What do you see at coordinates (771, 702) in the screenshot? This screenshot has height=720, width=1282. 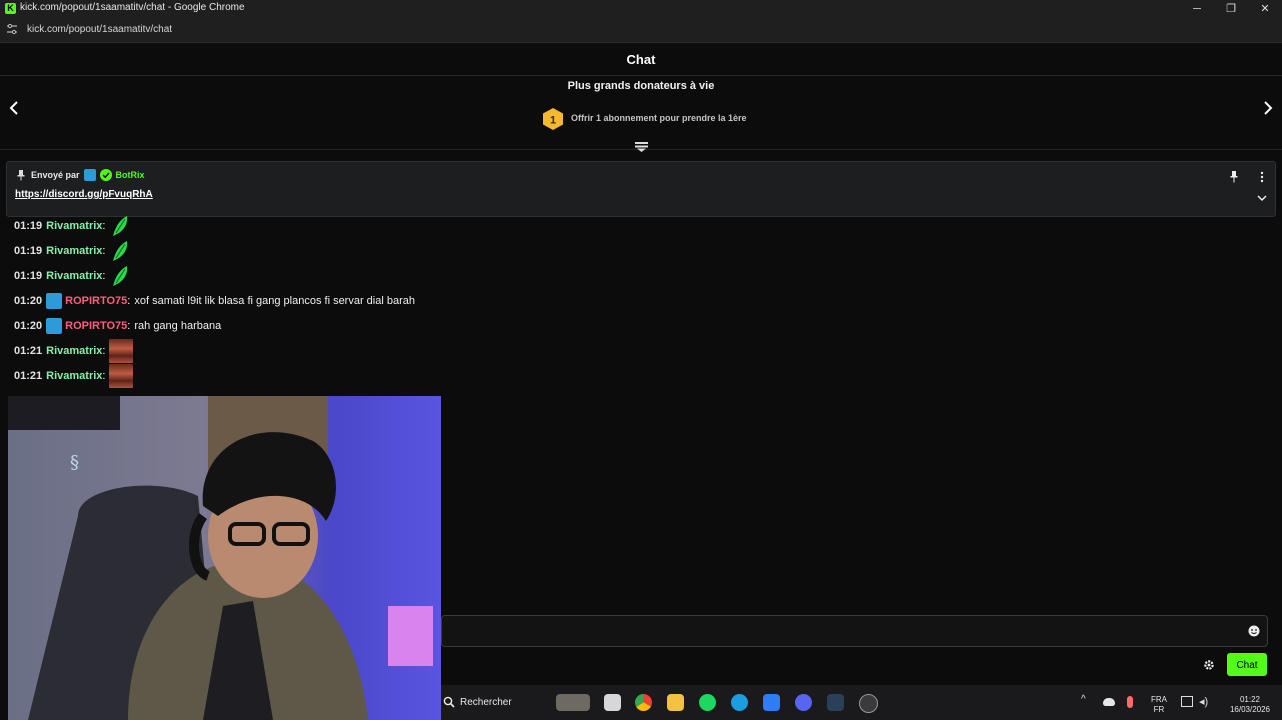 I see `store-icon` at bounding box center [771, 702].